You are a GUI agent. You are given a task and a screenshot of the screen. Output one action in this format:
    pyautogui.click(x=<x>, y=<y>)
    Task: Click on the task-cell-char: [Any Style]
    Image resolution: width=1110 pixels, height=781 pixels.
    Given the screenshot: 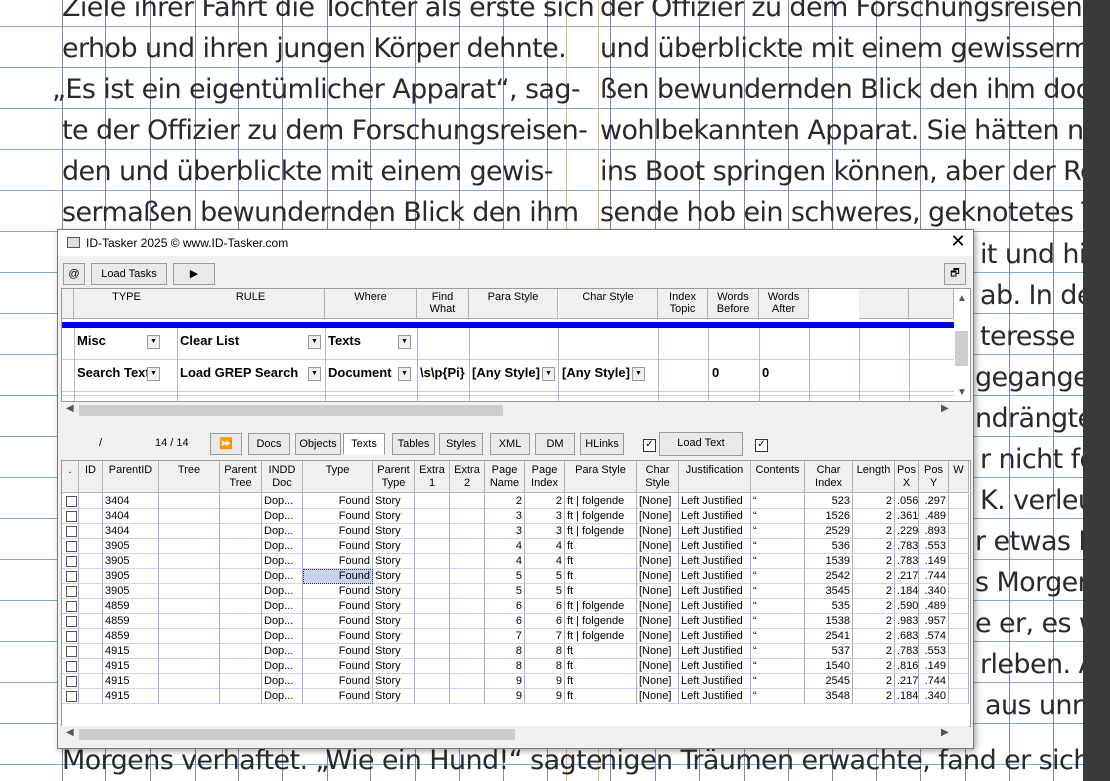 What is the action you would take?
    pyautogui.click(x=598, y=372)
    